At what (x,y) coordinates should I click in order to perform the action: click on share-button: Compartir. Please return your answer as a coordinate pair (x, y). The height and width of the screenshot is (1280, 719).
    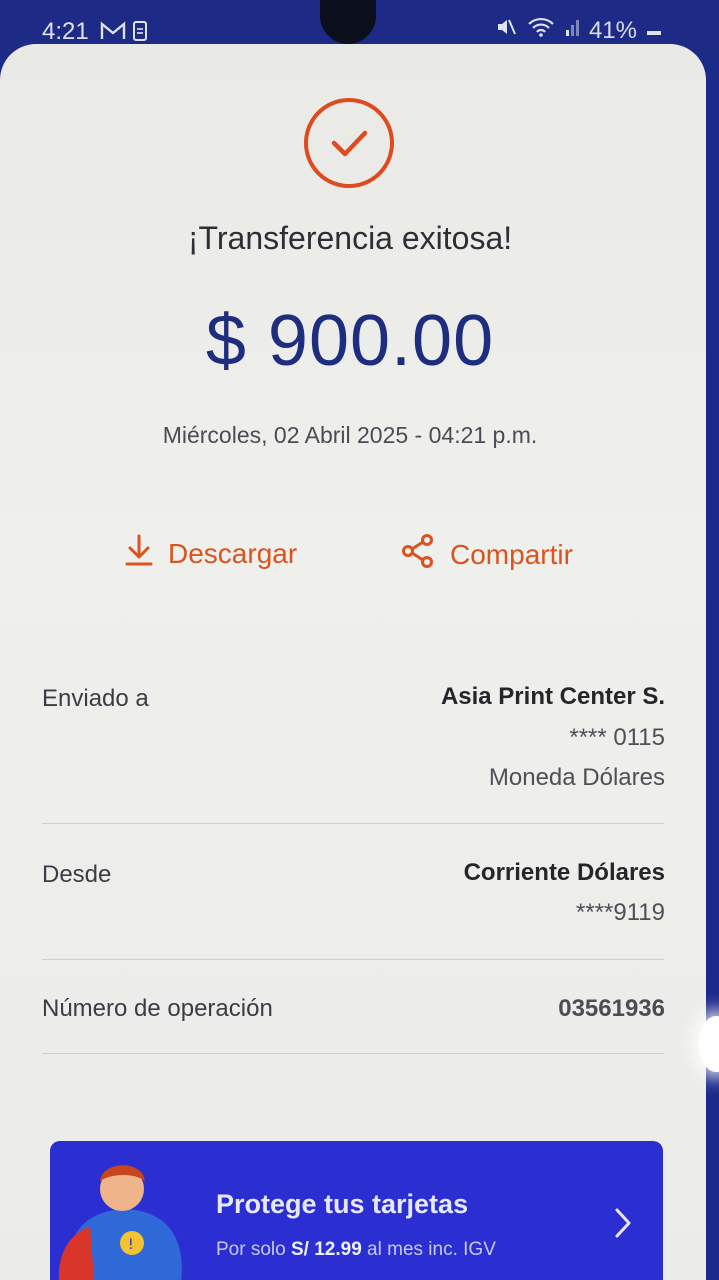
    Looking at the image, I should click on (486, 554).